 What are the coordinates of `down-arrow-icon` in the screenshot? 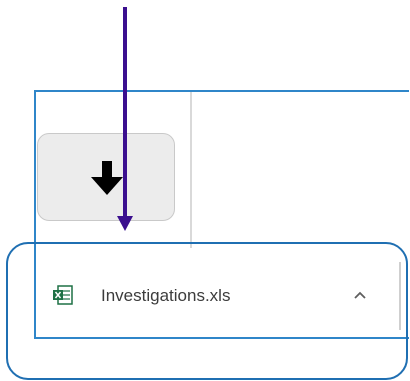 It's located at (107, 178).